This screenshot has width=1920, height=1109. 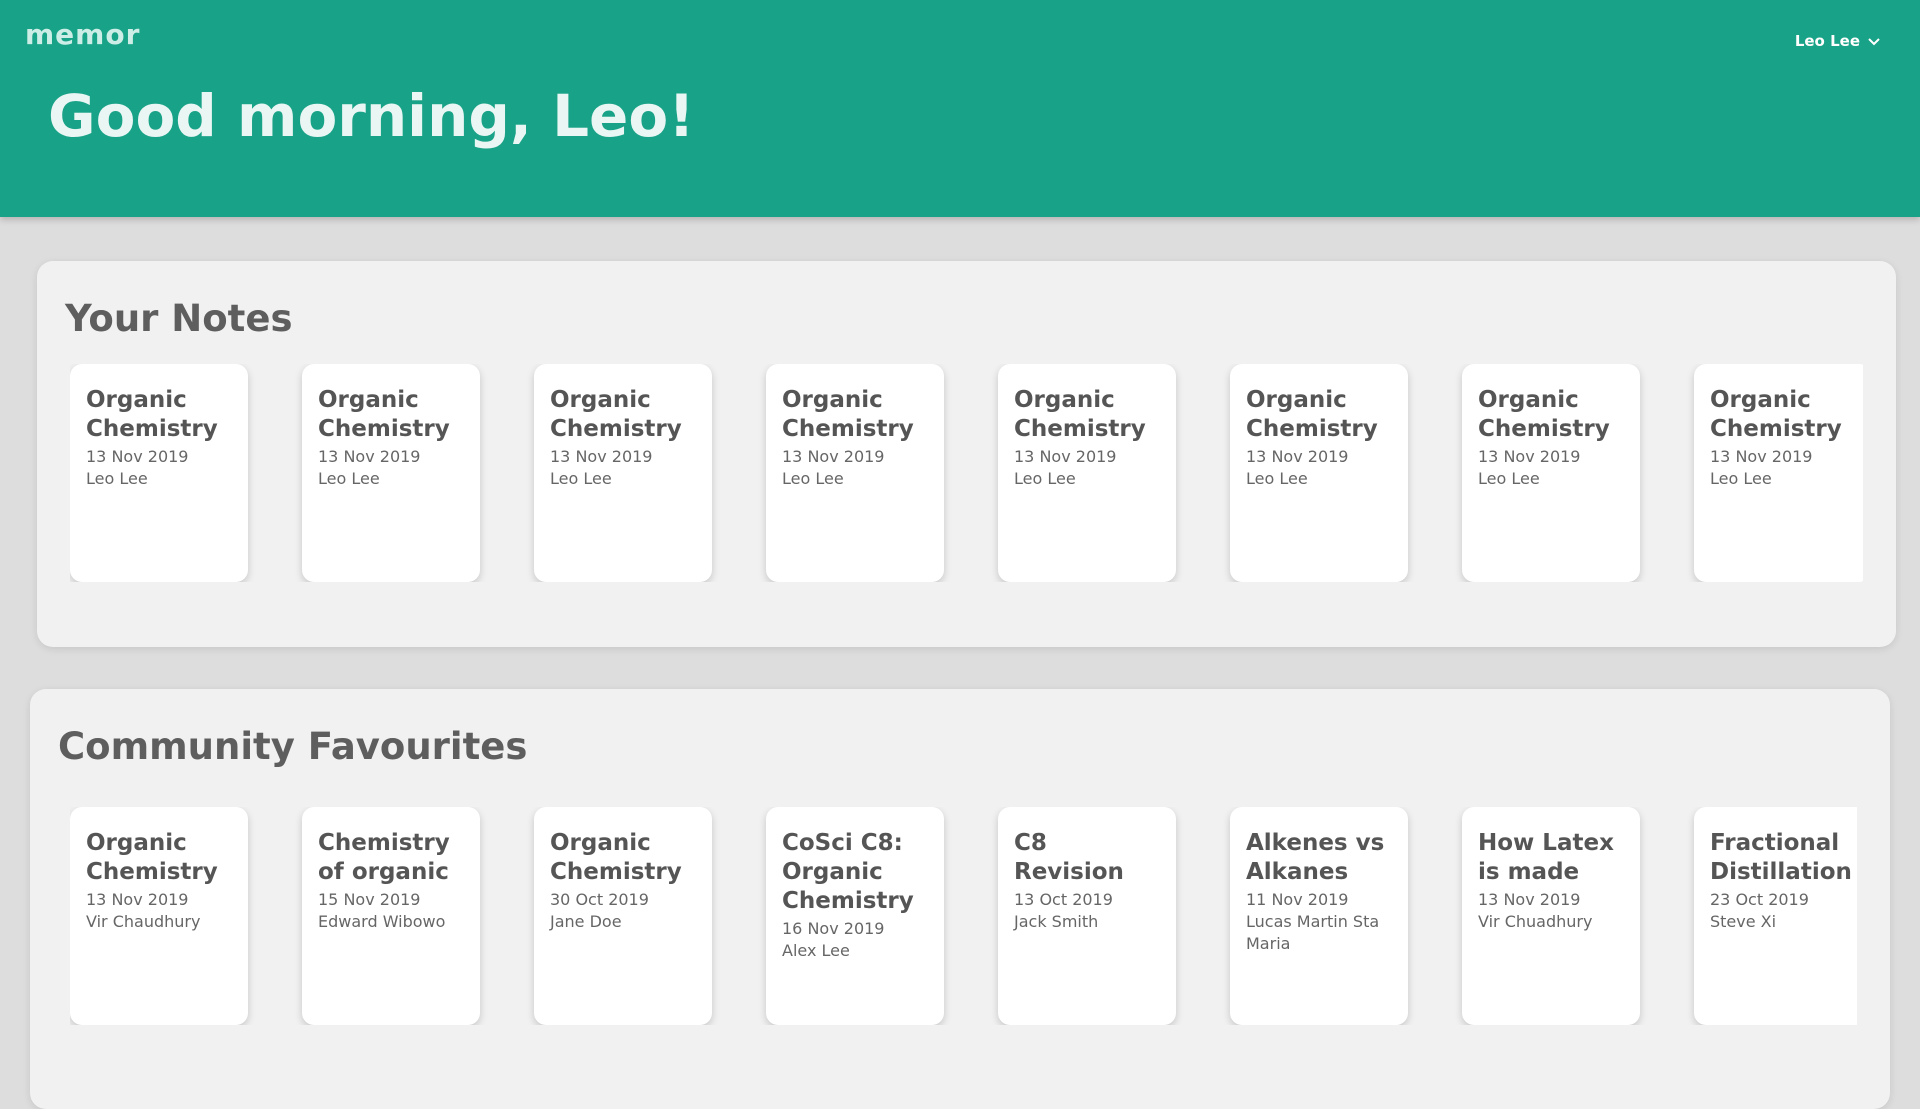 What do you see at coordinates (1297, 899) in the screenshot?
I see `note-card-date: 11 Nov 2019` at bounding box center [1297, 899].